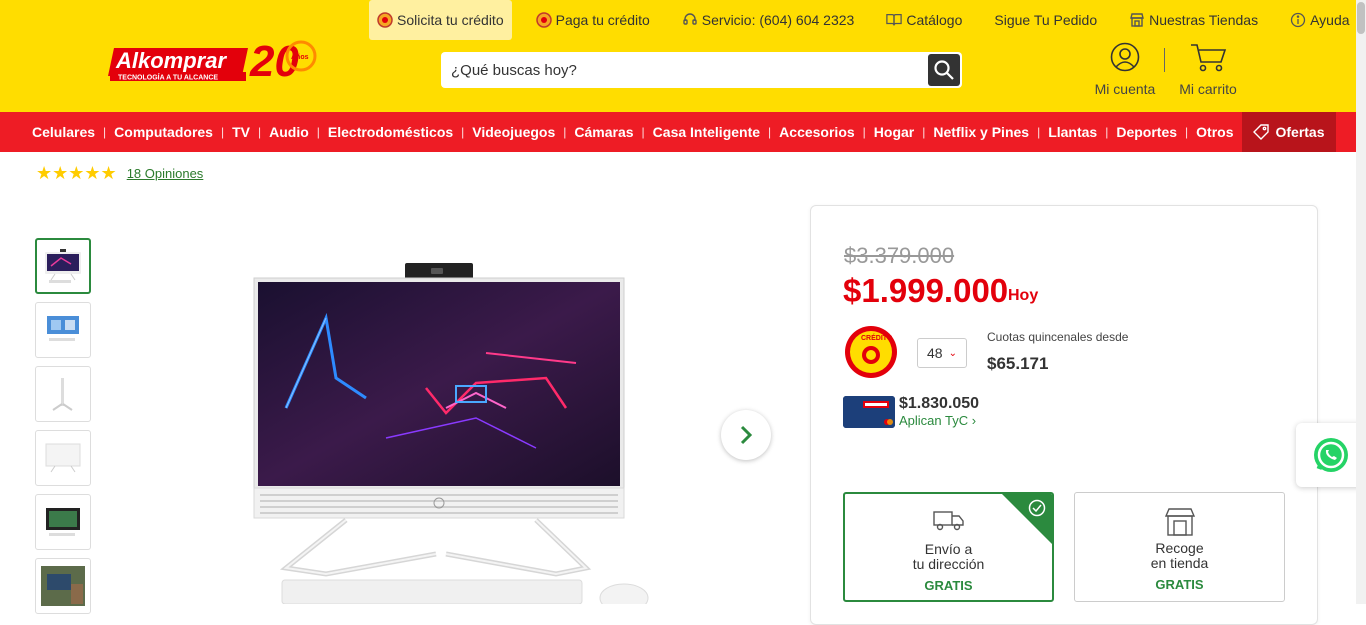 This screenshot has height=625, width=1366. I want to click on installments-value: 48, so click(935, 353).